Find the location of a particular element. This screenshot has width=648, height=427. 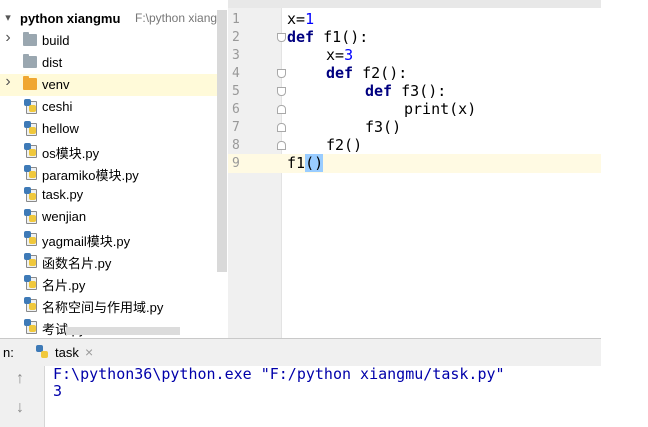

line-number: 4 is located at coordinates (236, 73).